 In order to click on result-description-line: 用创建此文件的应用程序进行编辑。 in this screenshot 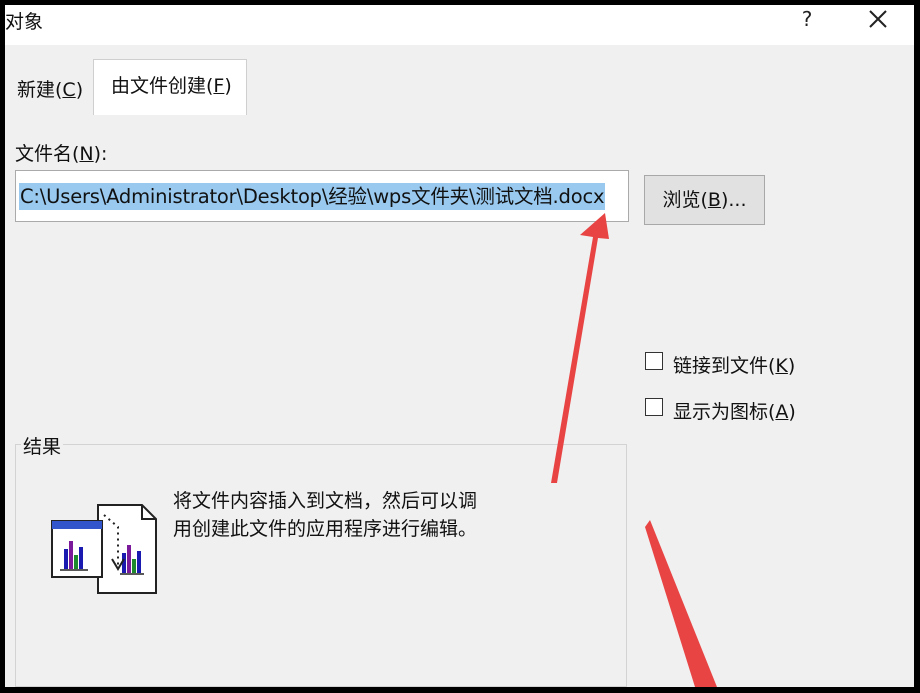, I will do `click(325, 529)`.